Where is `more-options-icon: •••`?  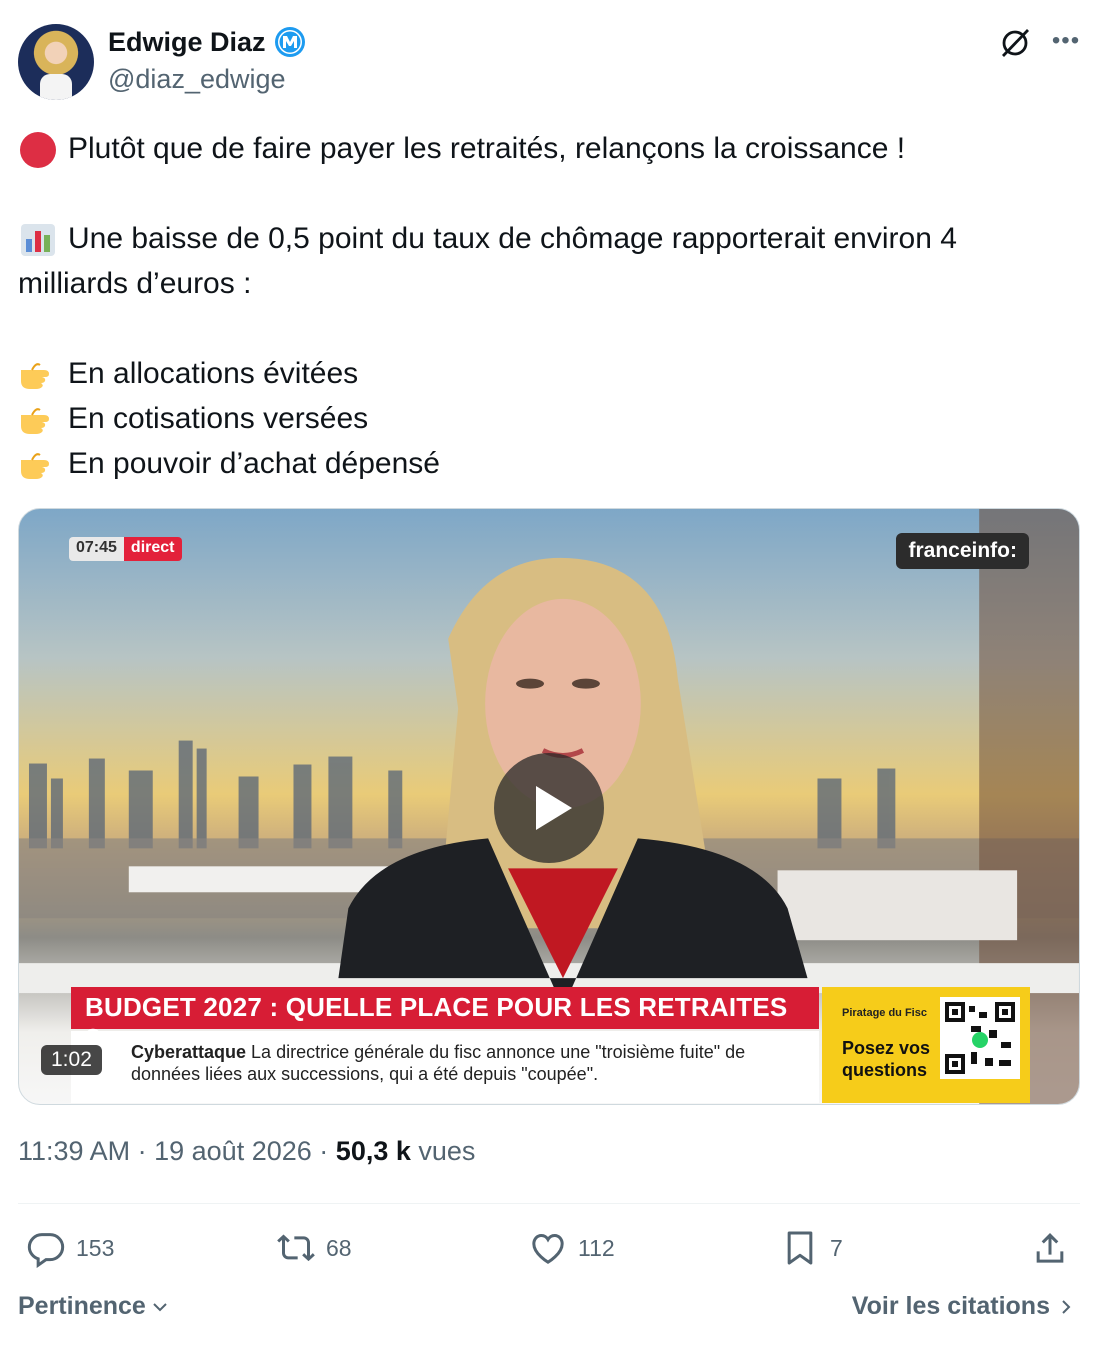
more-options-icon: ••• is located at coordinates (1066, 43).